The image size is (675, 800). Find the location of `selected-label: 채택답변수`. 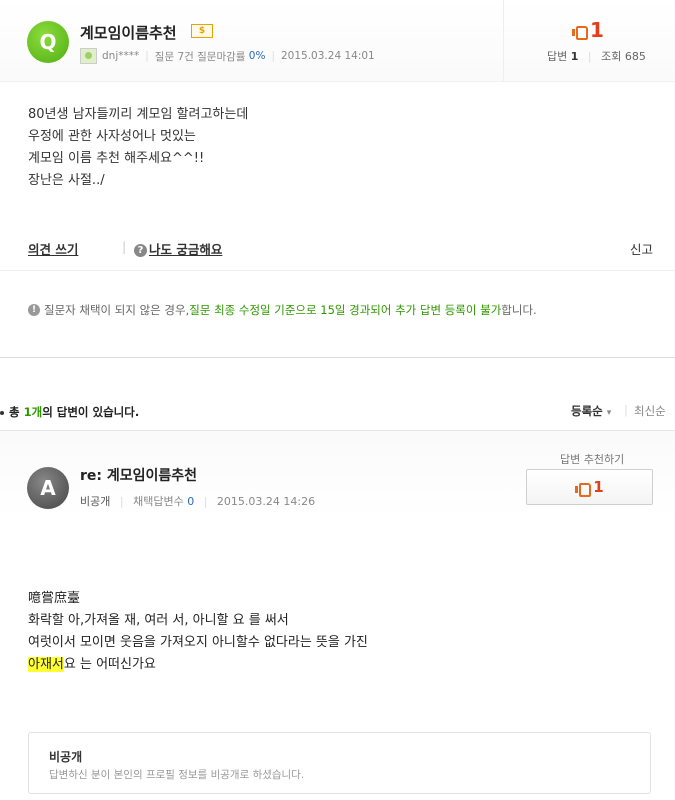

selected-label: 채택답변수 is located at coordinates (158, 501).